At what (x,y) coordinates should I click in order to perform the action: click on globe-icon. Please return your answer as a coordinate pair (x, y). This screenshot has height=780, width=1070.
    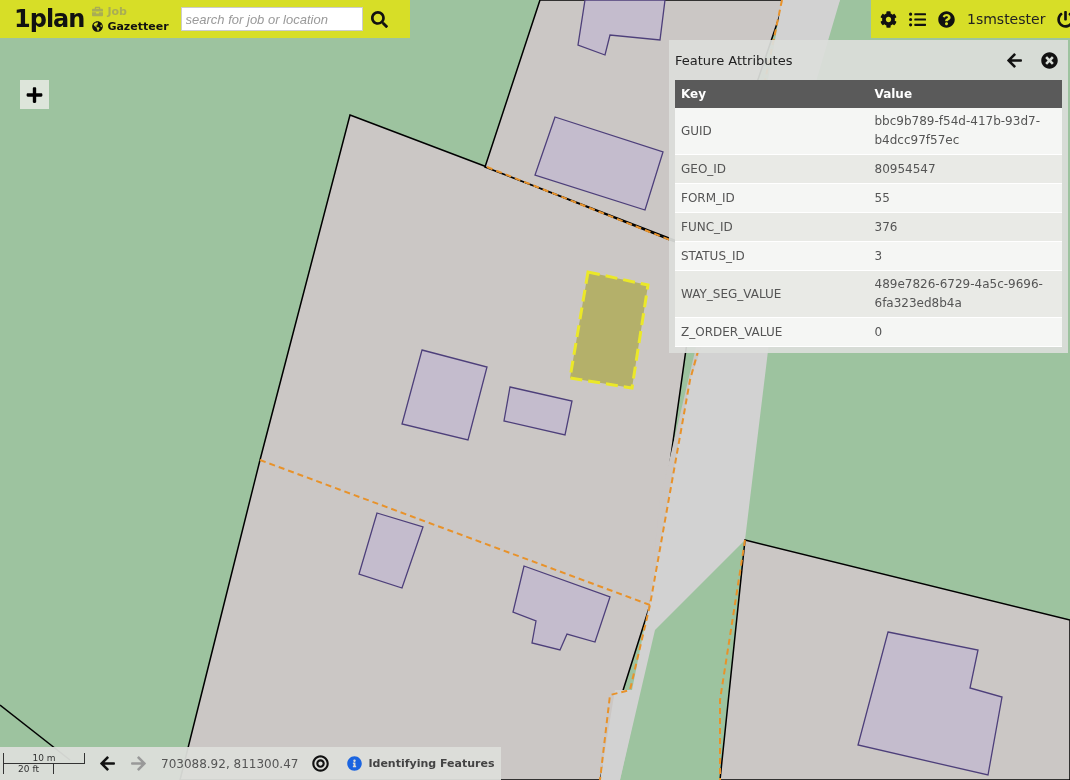
    Looking at the image, I should click on (98, 26).